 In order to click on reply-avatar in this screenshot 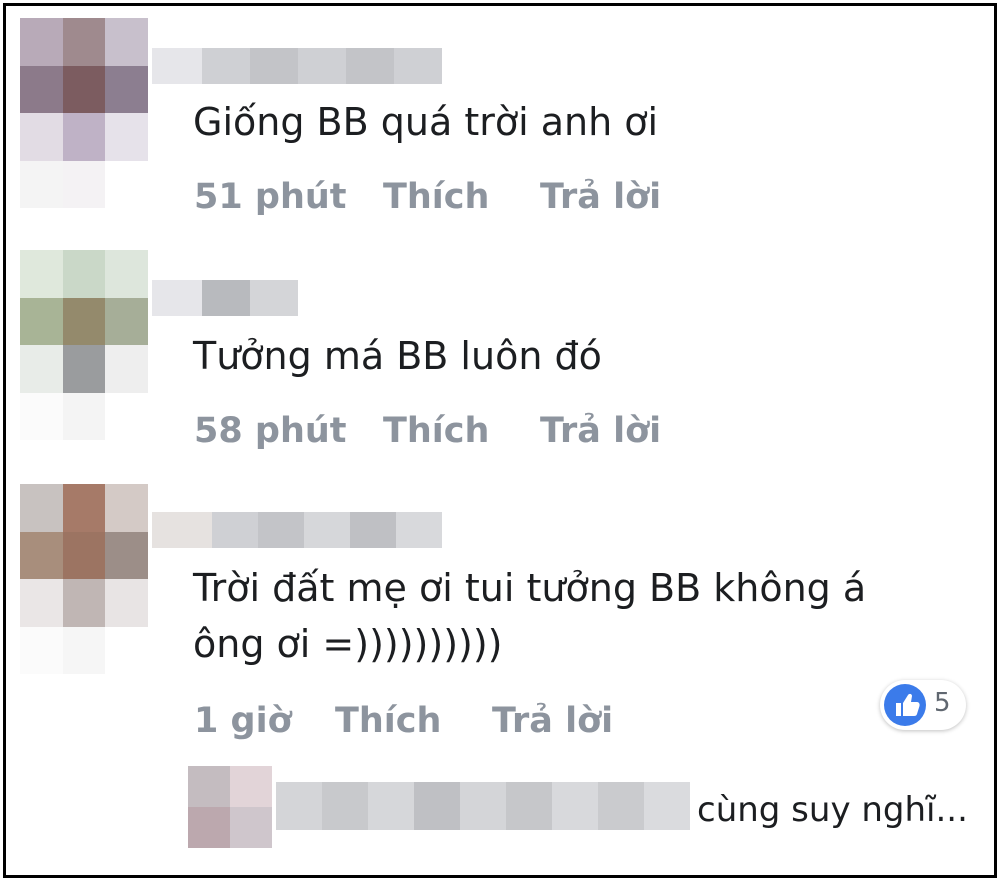, I will do `click(230, 807)`.